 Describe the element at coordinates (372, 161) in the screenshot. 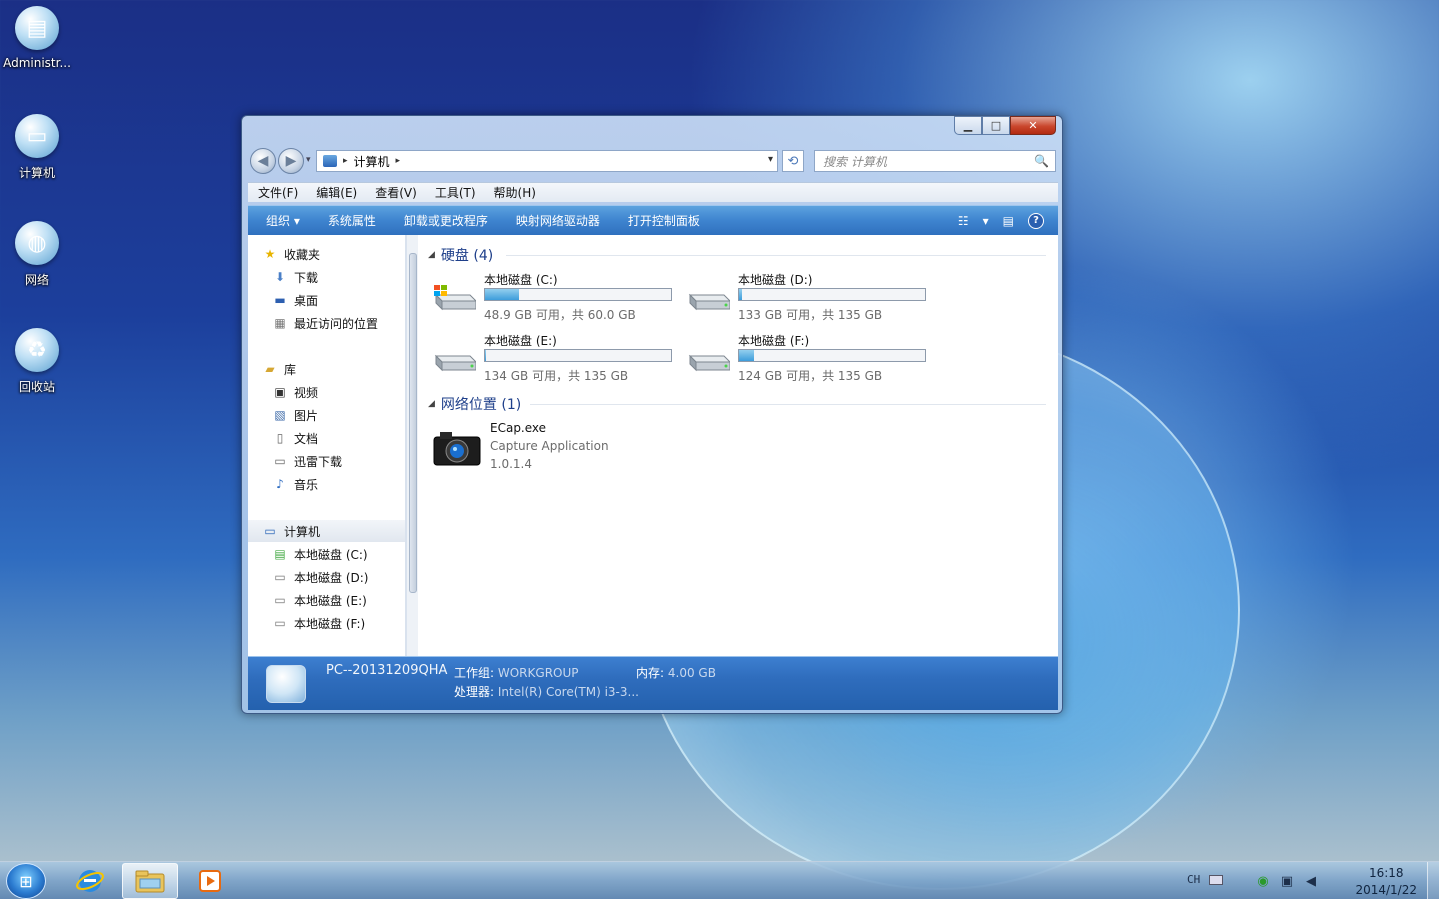

I see `breadcrumb-computer: 计算机` at that location.